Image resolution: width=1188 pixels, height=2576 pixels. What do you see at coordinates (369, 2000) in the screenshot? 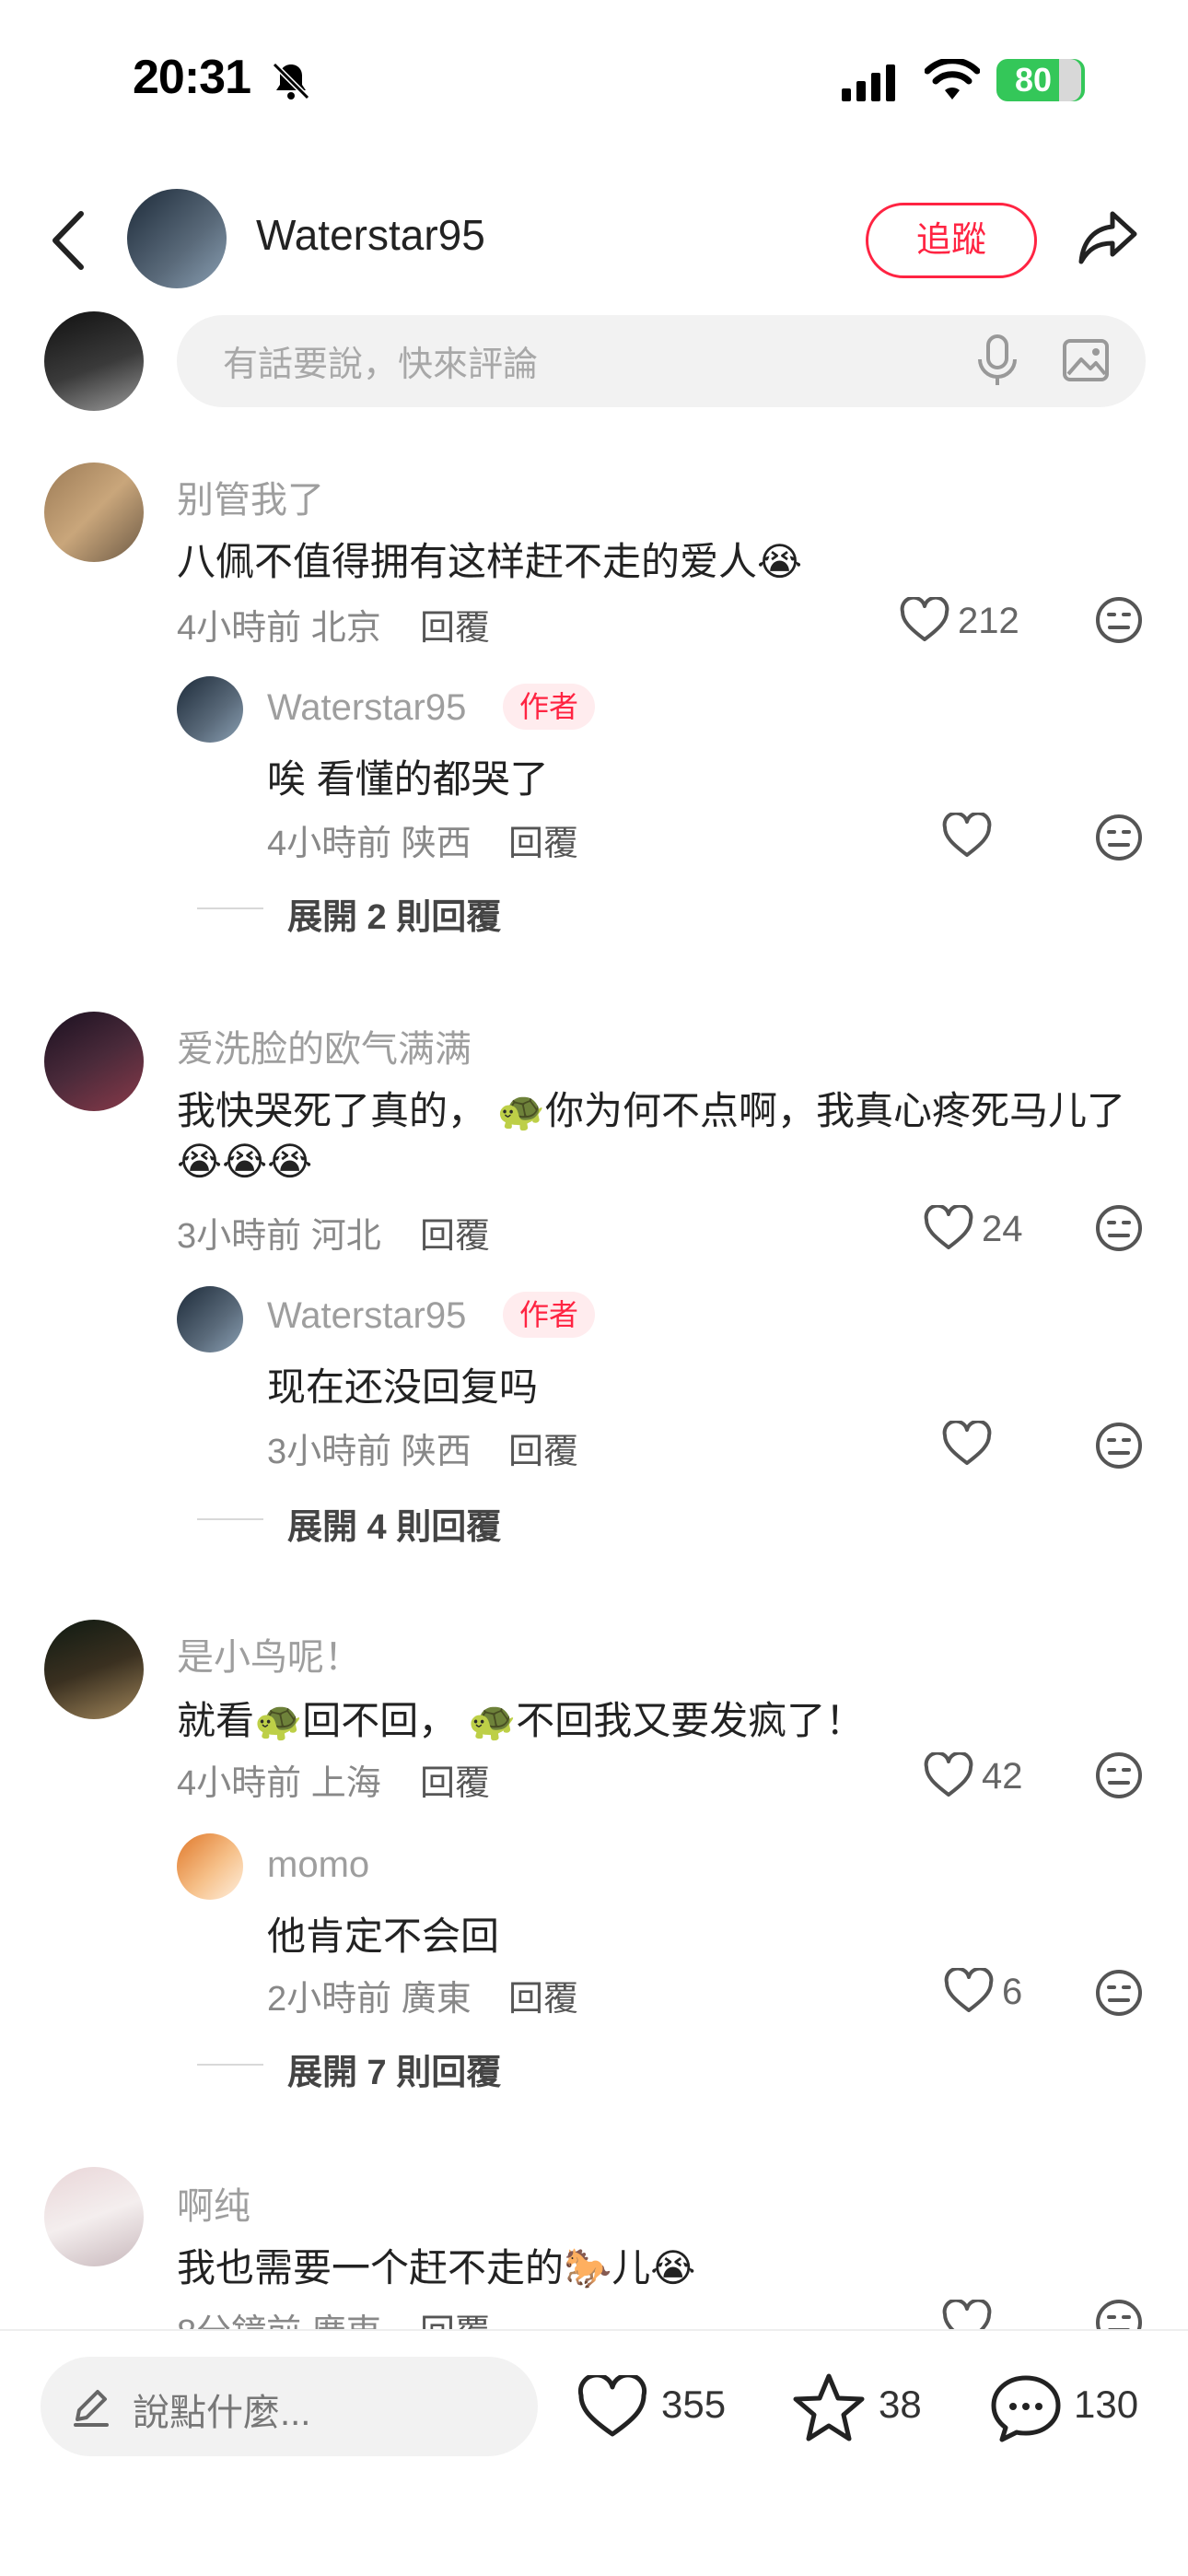
I see `reply-meta: 2小時前 廣東` at bounding box center [369, 2000].